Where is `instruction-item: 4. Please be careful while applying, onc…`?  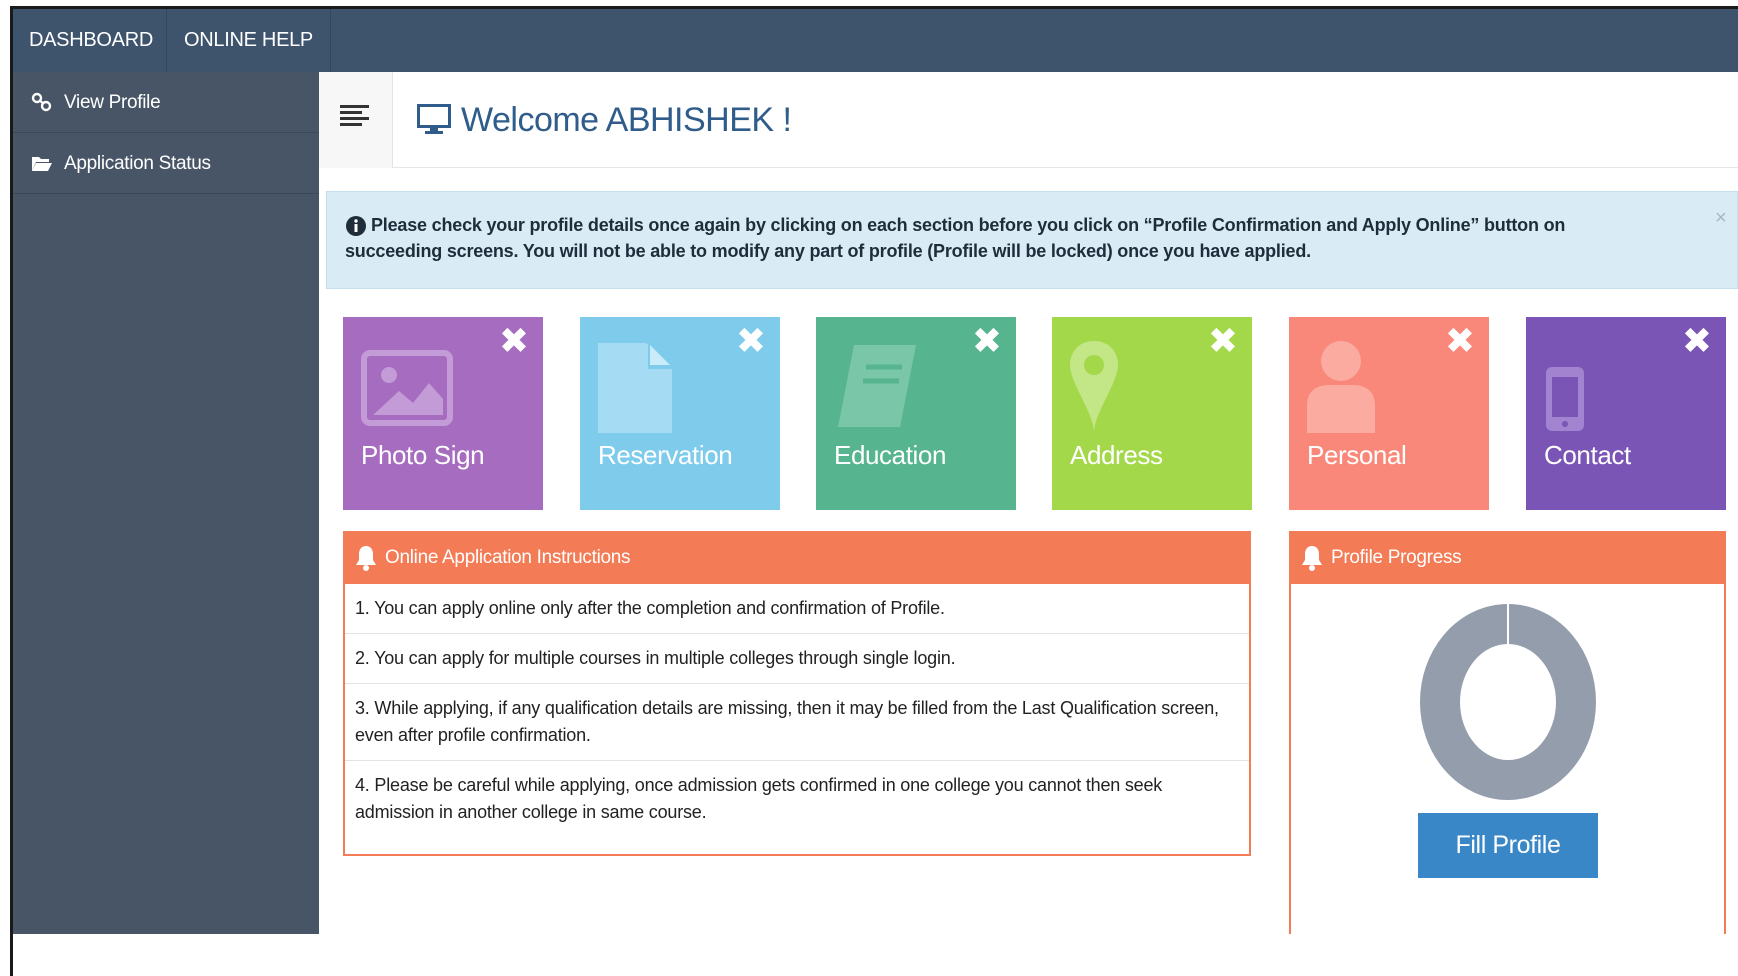
instruction-item: 4. Please be careful while applying, onc… is located at coordinates (759, 798).